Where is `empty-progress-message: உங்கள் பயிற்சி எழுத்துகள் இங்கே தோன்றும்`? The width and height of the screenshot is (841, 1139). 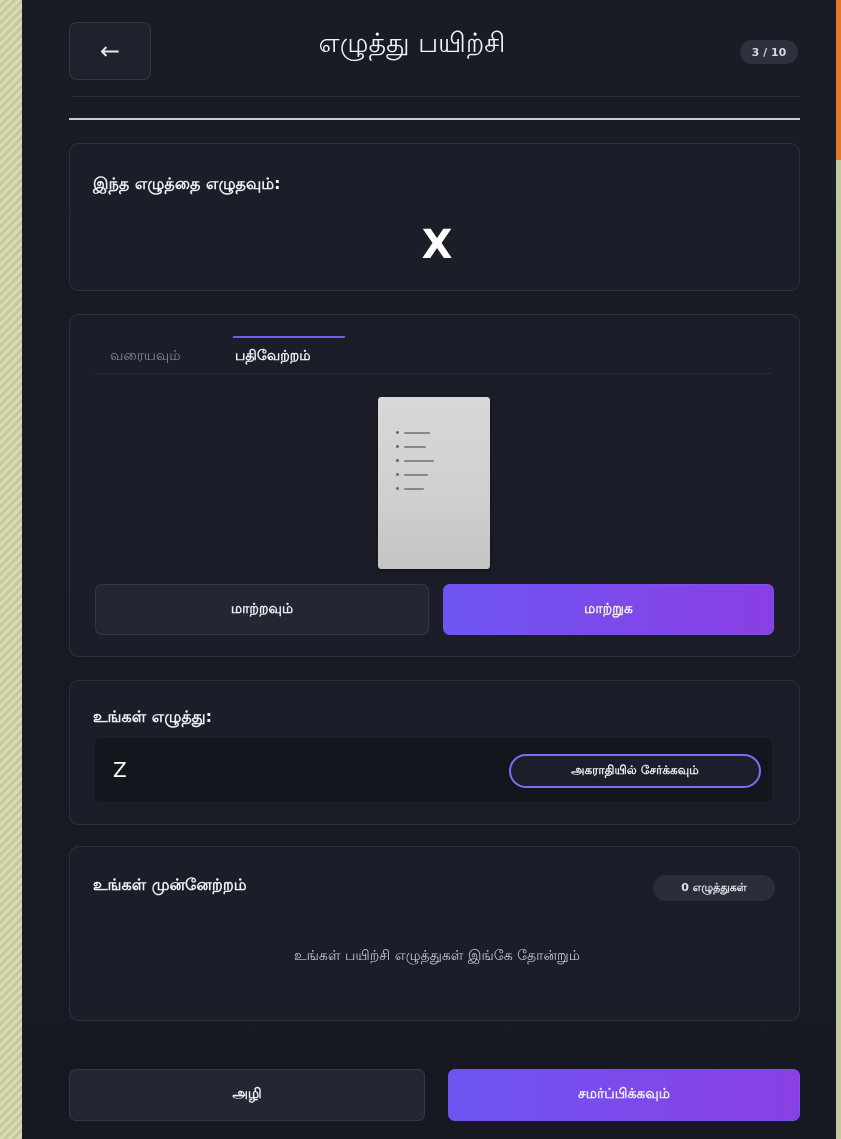 empty-progress-message: உங்கள் பயிற்சி எழுத்துகள் இங்கே தோன்றும் is located at coordinates (437, 956).